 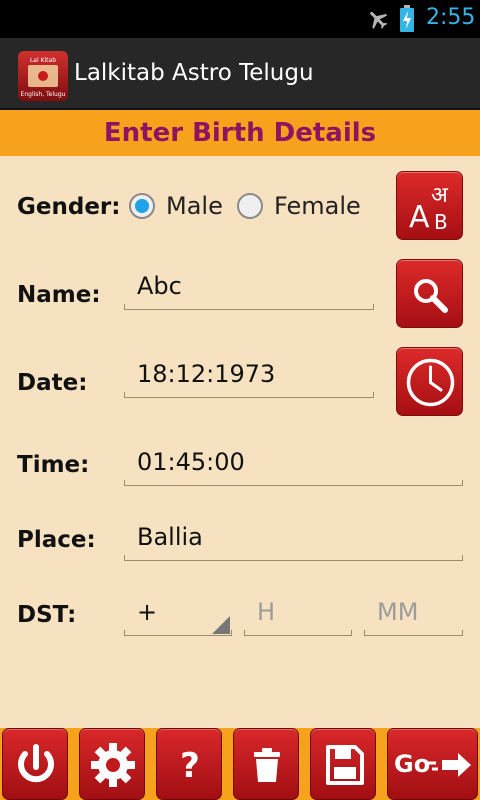 What do you see at coordinates (398, 612) in the screenshot?
I see `dst-minute-placeholder: MM` at bounding box center [398, 612].